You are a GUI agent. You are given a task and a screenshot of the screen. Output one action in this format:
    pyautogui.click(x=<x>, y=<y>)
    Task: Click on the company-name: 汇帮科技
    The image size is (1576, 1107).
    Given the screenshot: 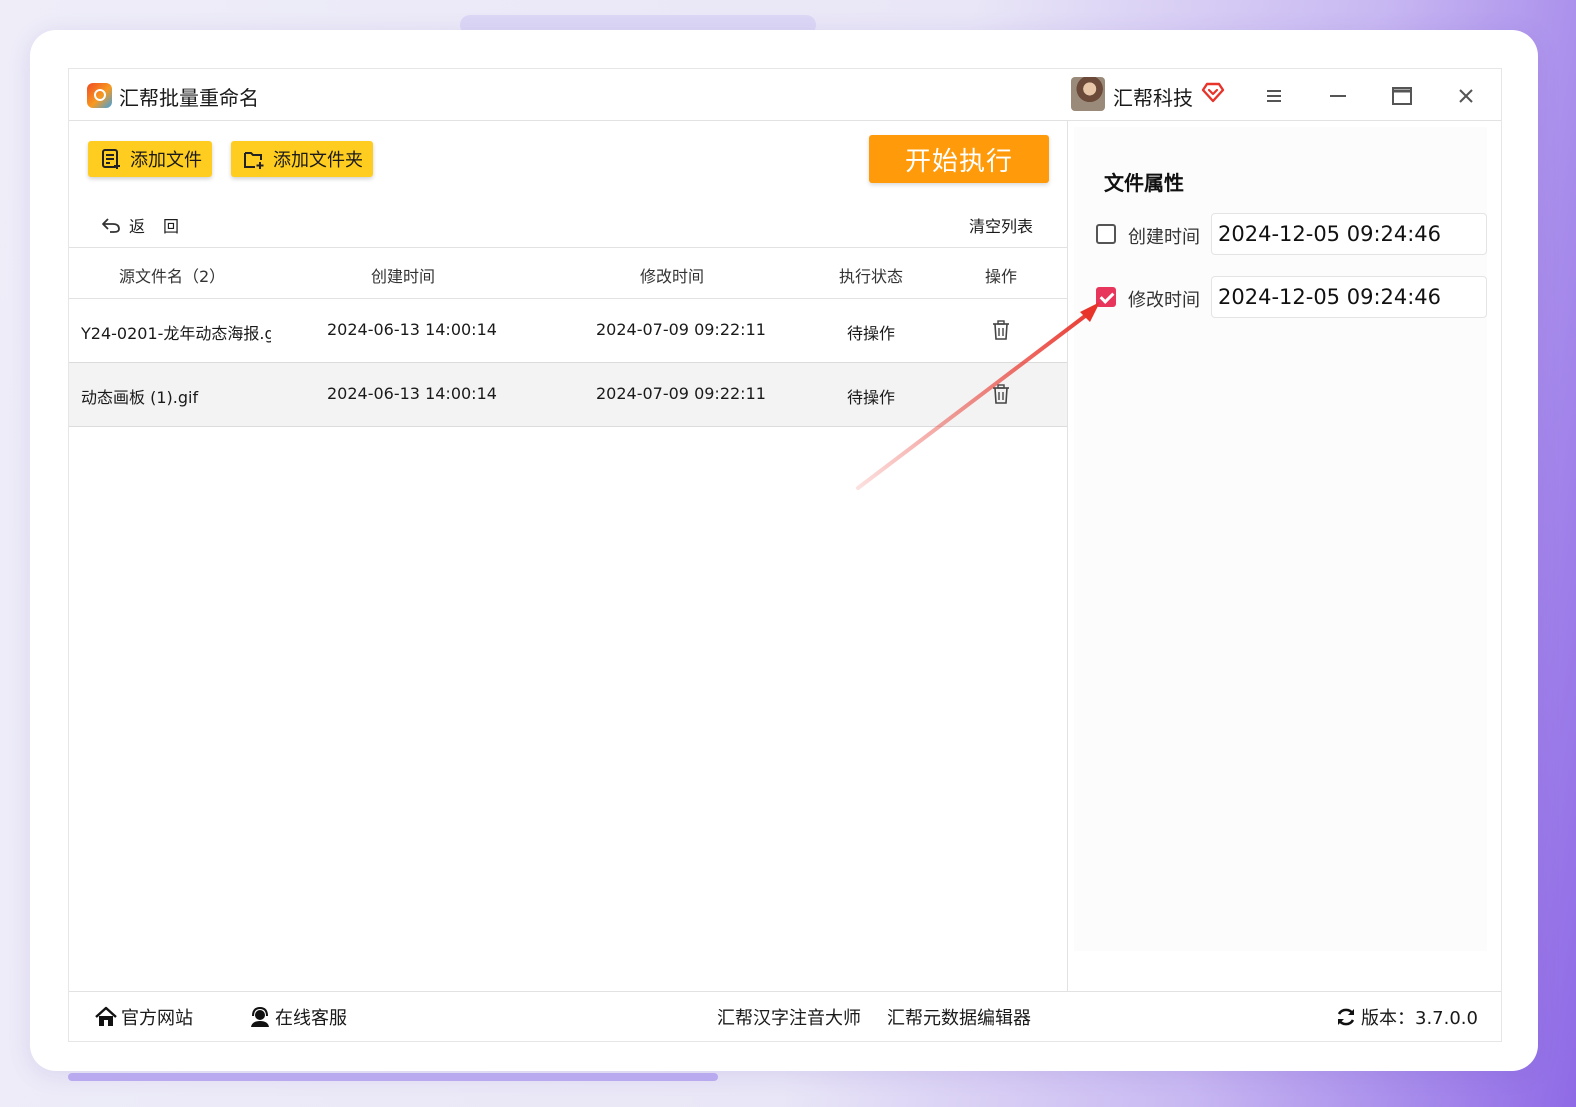 What is the action you would take?
    pyautogui.click(x=1153, y=96)
    